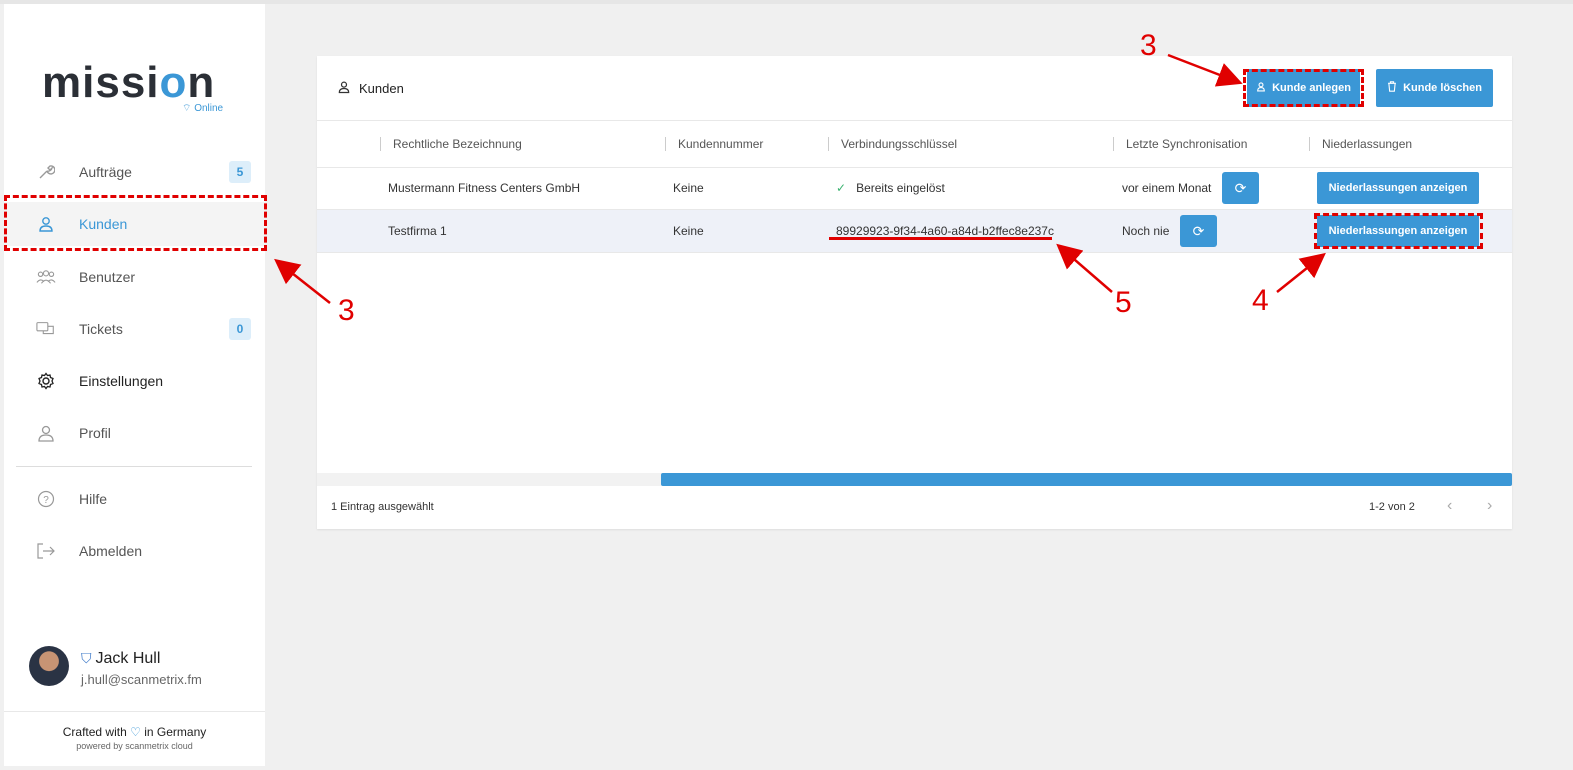  Describe the element at coordinates (1084, 268) in the screenshot. I see `arrow-to-key` at that location.